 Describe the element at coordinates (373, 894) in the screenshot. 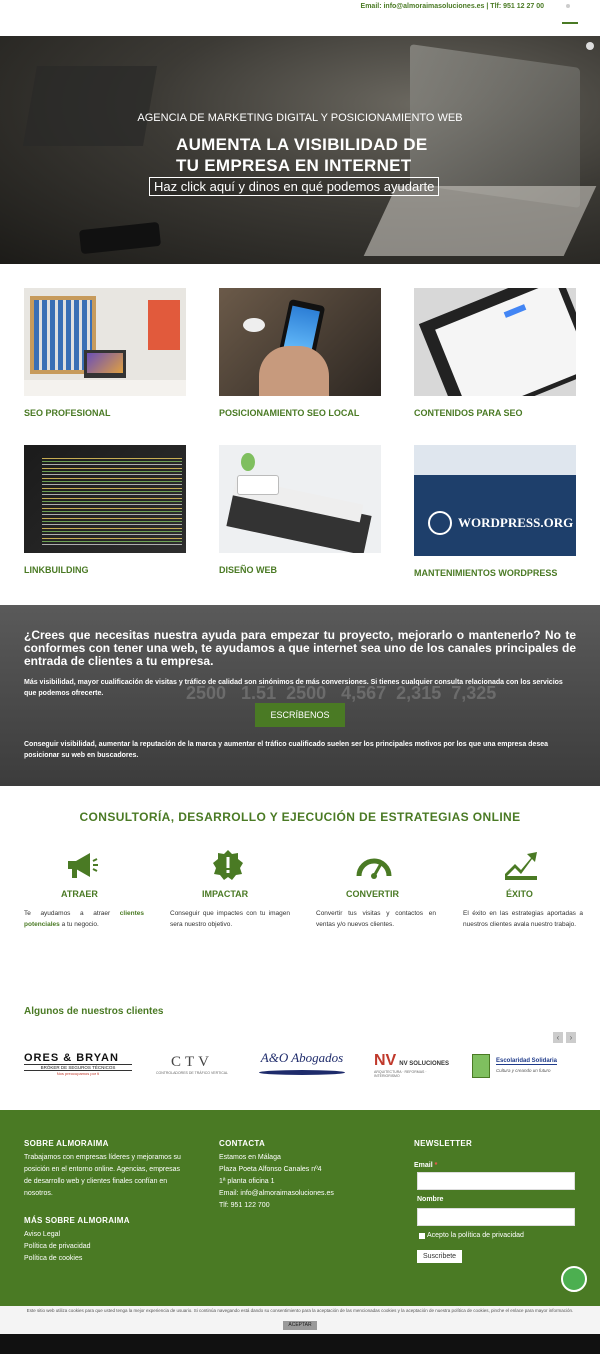

I see `pillar-title: CONVERTIR` at that location.